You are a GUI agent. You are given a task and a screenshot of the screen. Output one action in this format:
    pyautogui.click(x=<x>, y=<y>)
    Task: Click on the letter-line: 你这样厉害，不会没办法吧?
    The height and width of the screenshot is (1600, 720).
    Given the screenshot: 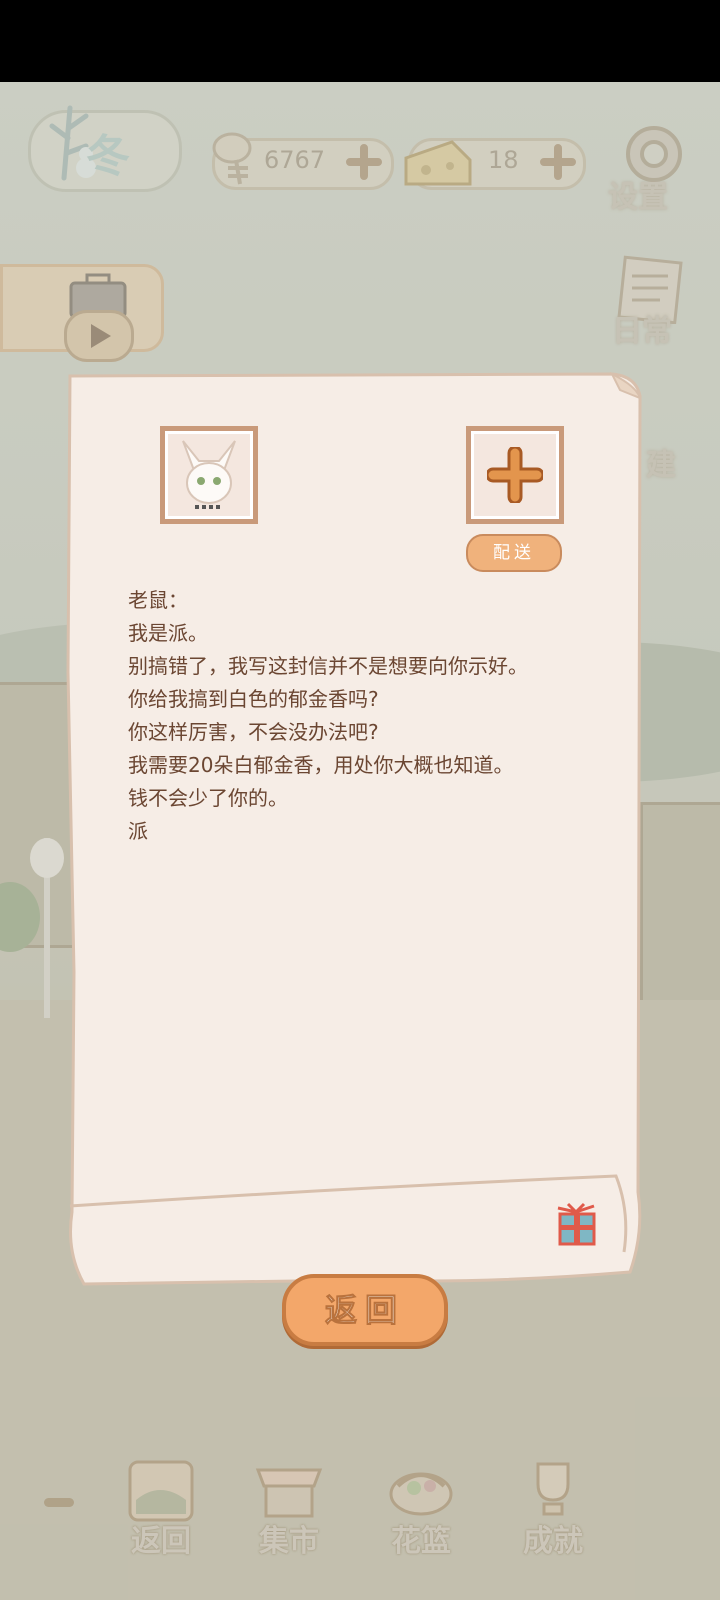 What is the action you would take?
    pyautogui.click(x=253, y=732)
    